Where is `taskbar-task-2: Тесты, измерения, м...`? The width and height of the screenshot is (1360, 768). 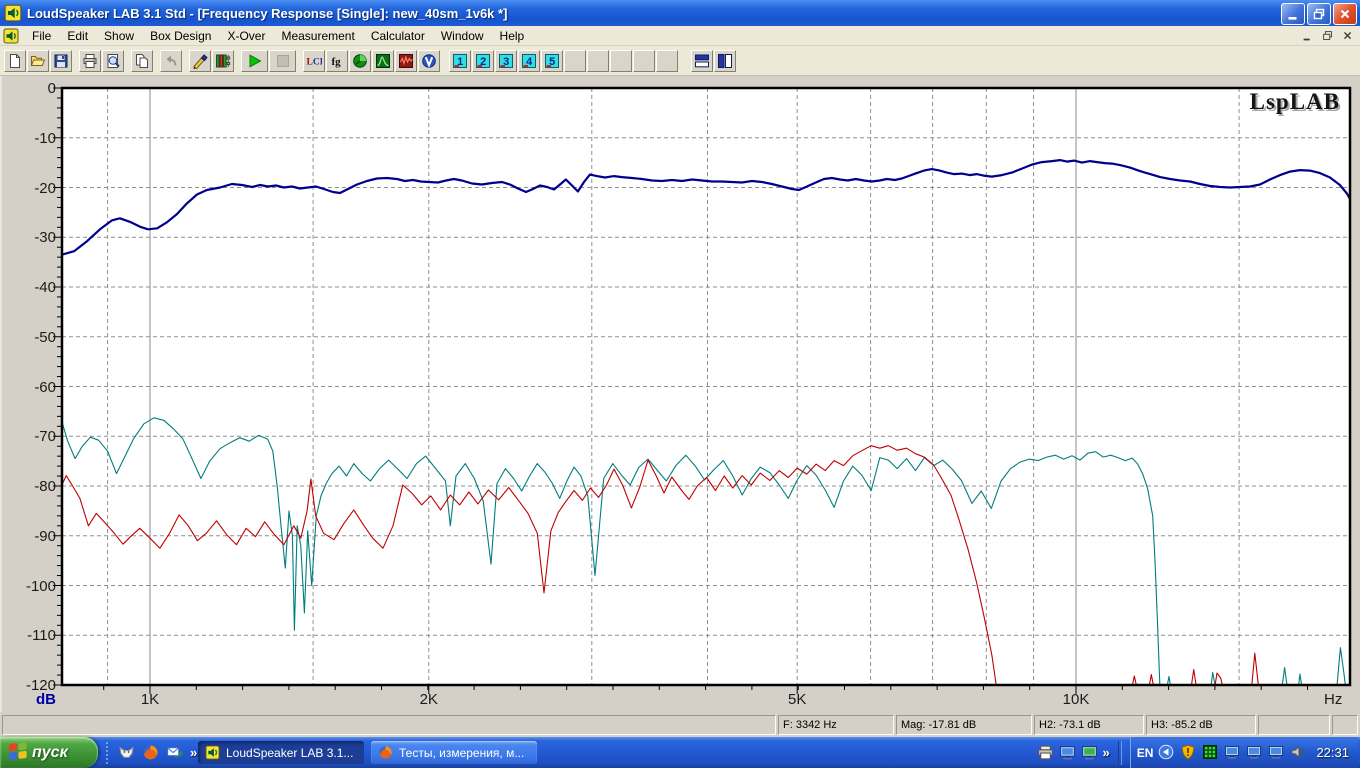 taskbar-task-2: Тесты, измерения, м... is located at coordinates (454, 752).